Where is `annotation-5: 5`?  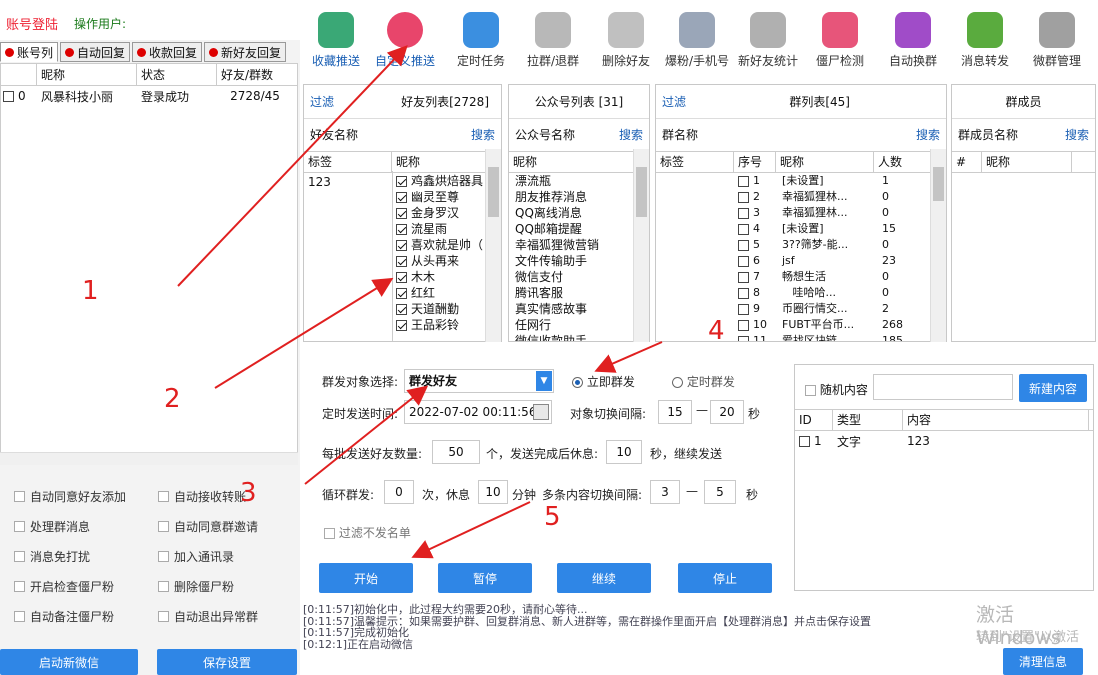 annotation-5: 5 is located at coordinates (552, 517).